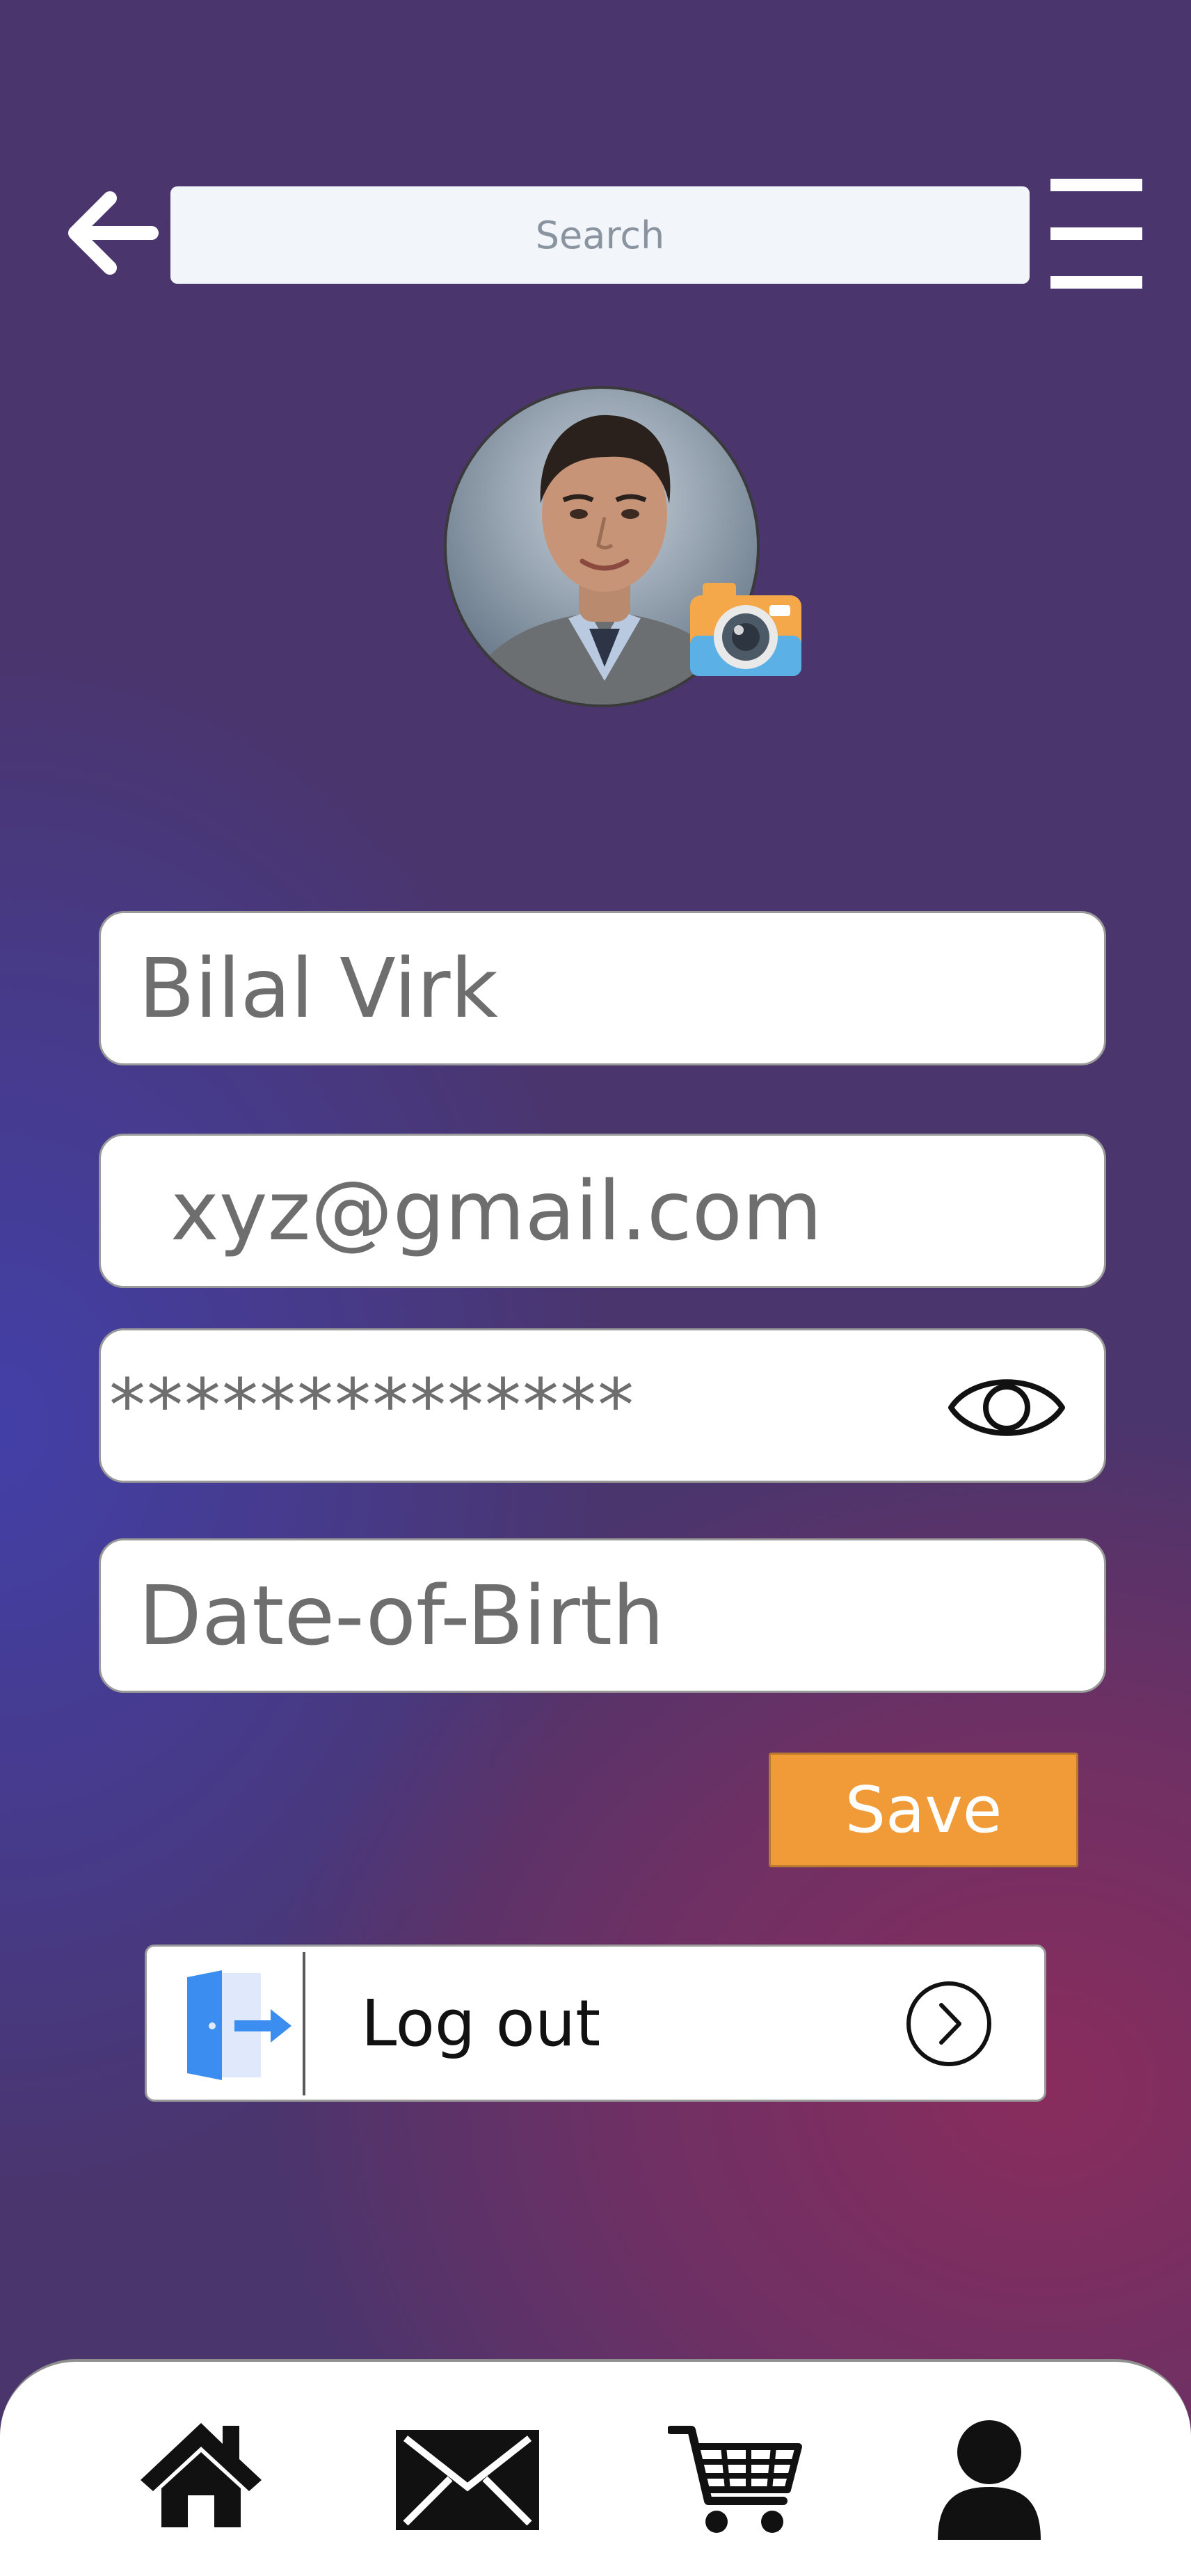 Image resolution: width=1191 pixels, height=2576 pixels. I want to click on search-input, so click(600, 235).